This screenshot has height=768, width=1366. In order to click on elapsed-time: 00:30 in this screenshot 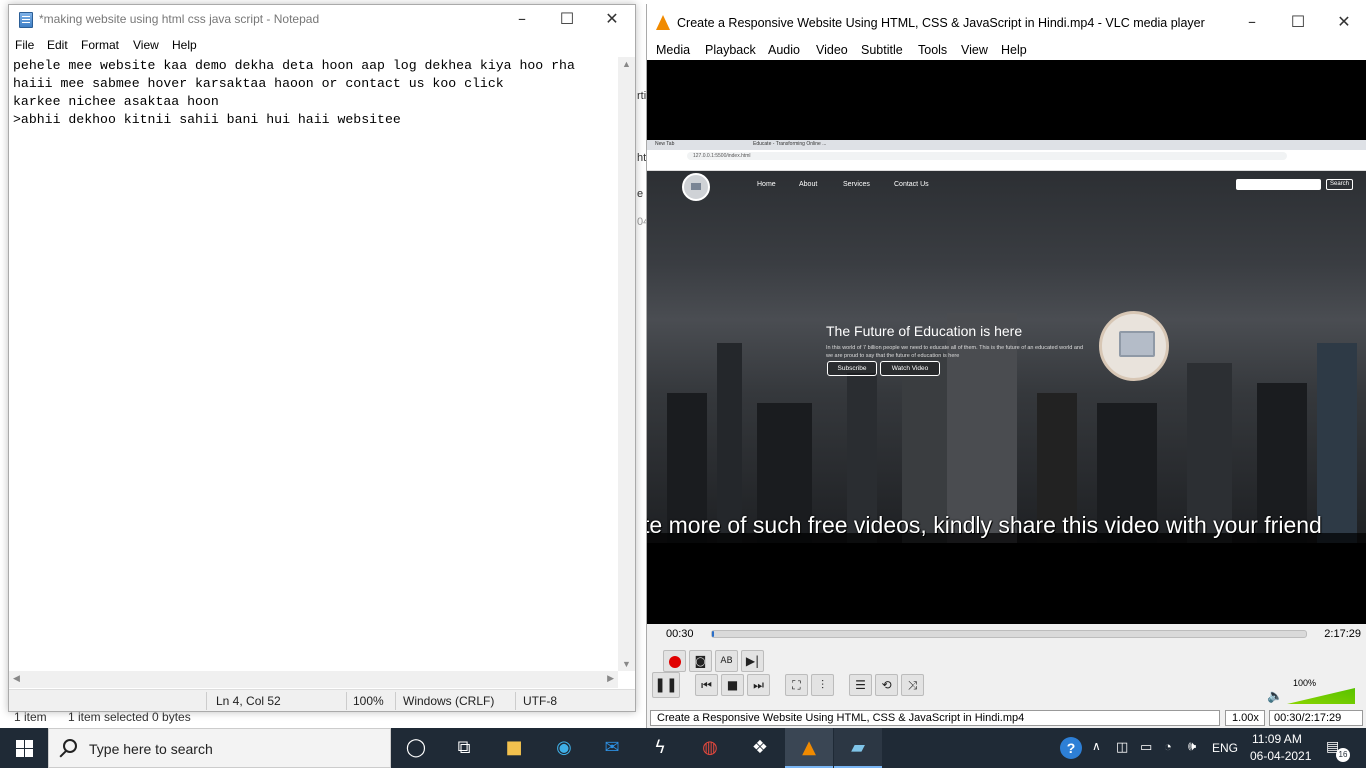, I will do `click(680, 634)`.